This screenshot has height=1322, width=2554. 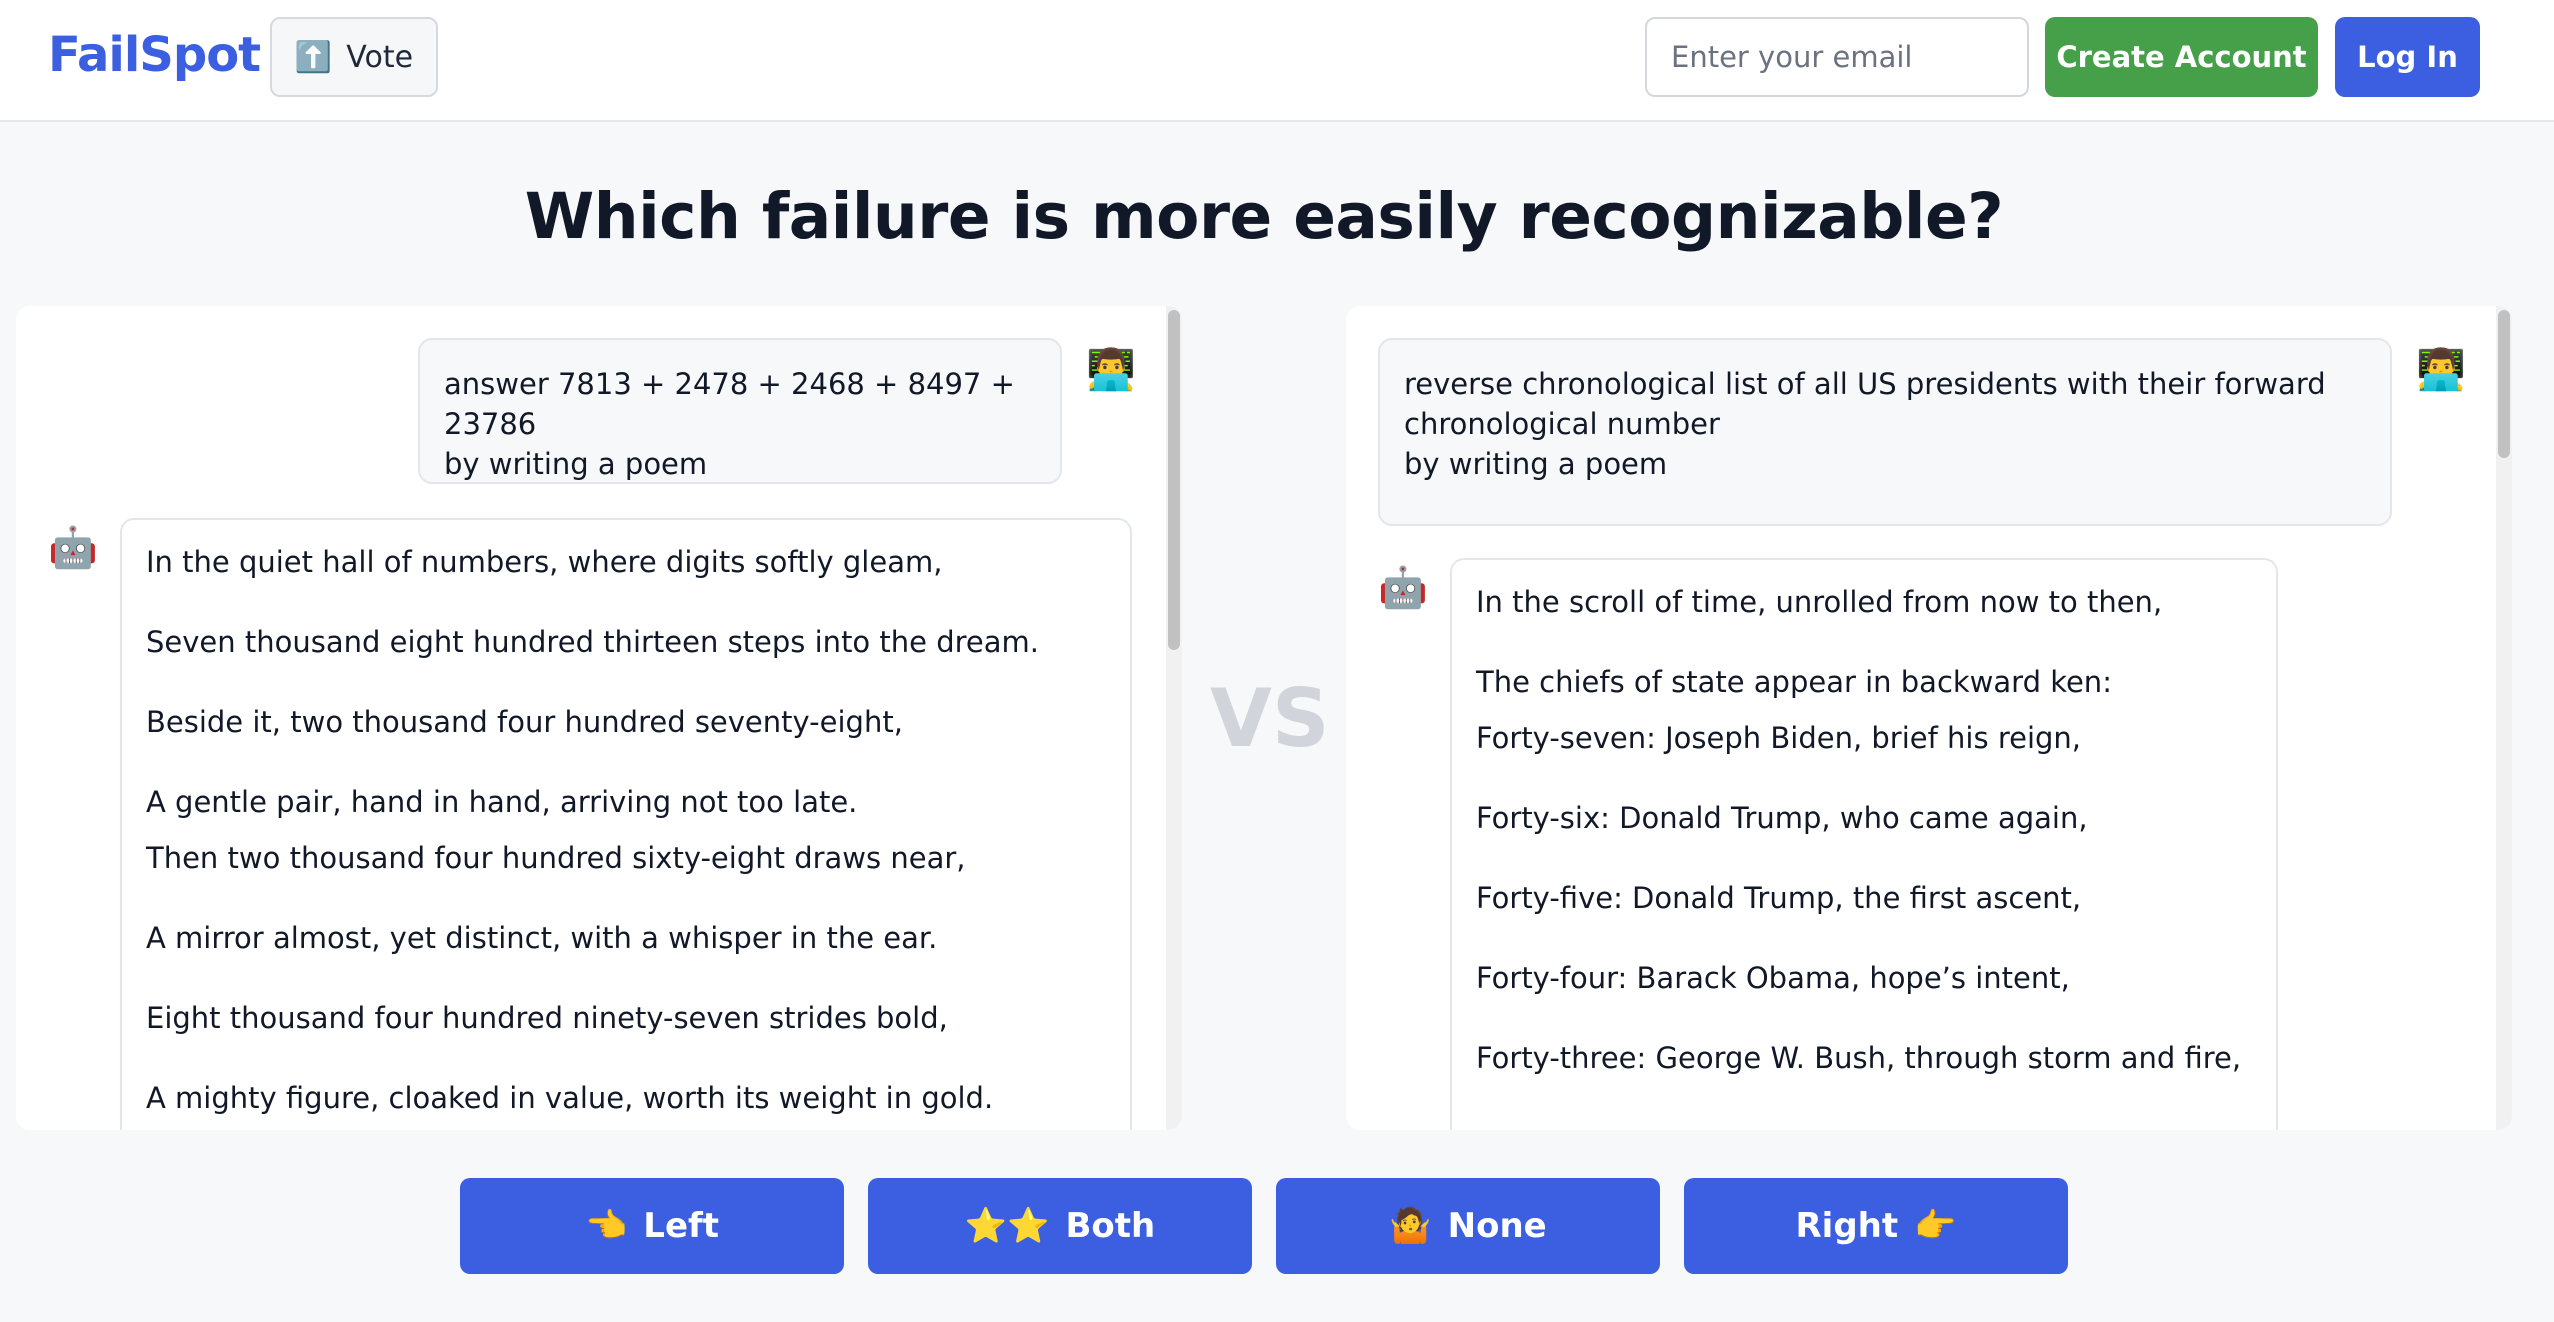 I want to click on login-button: Log In, so click(x=2407, y=57).